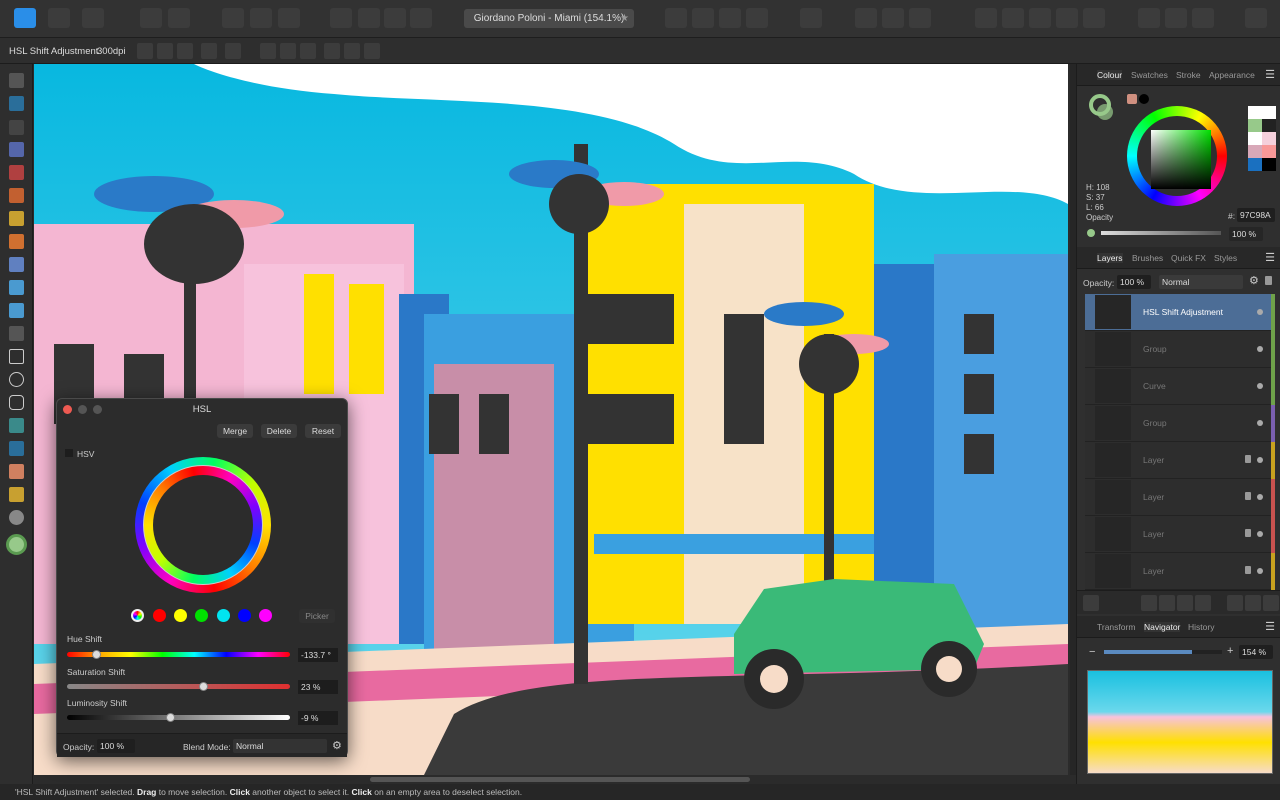 The height and width of the screenshot is (800, 1280). I want to click on crop-icon, so click(866, 18).